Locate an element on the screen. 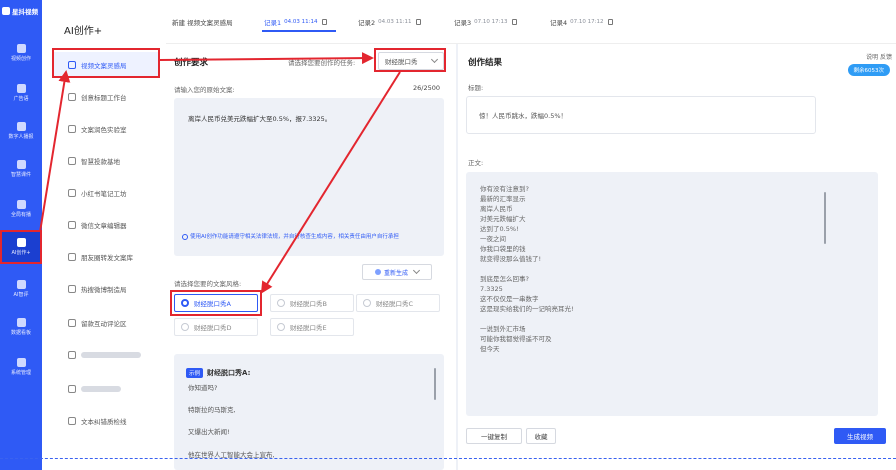 The height and width of the screenshot is (470, 896). result-title-box: 惊！人民币跳水，跌幅0.5%！ is located at coordinates (641, 115).